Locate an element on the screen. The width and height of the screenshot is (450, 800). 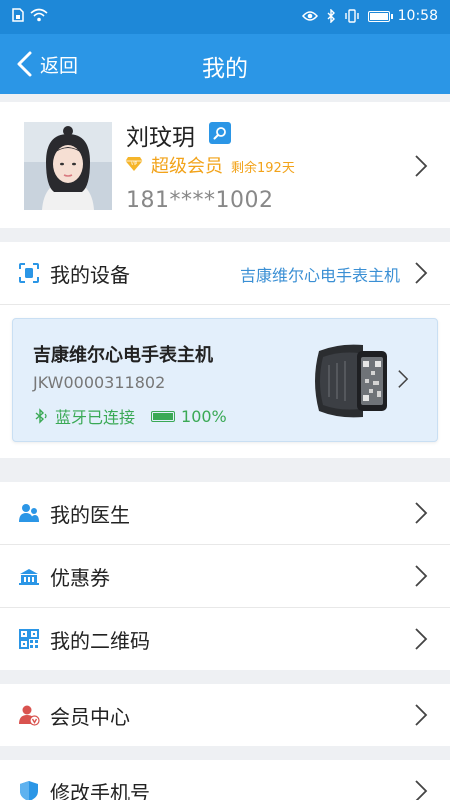
search-badge is located at coordinates (220, 133).